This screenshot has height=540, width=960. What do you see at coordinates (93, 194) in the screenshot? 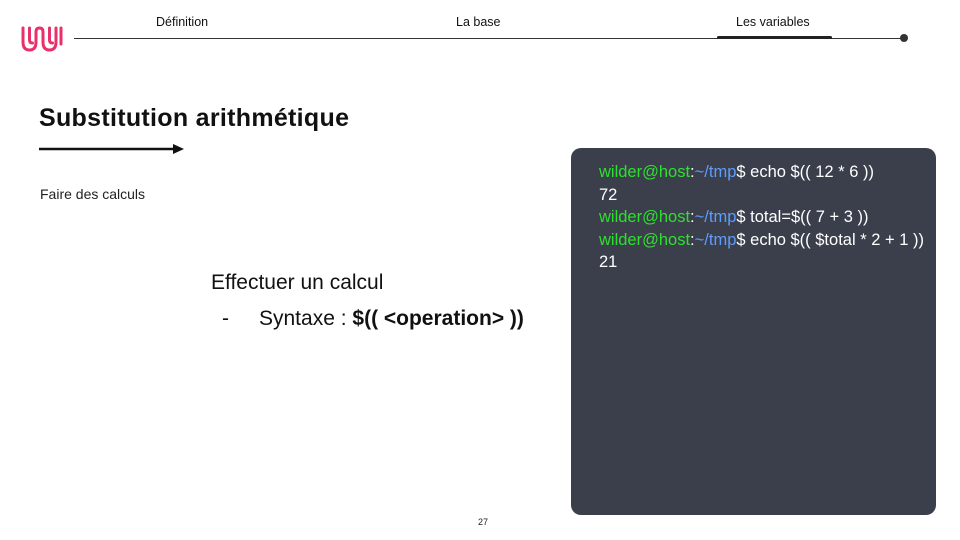
I see `slide-subtitle: Faire des calculs` at bounding box center [93, 194].